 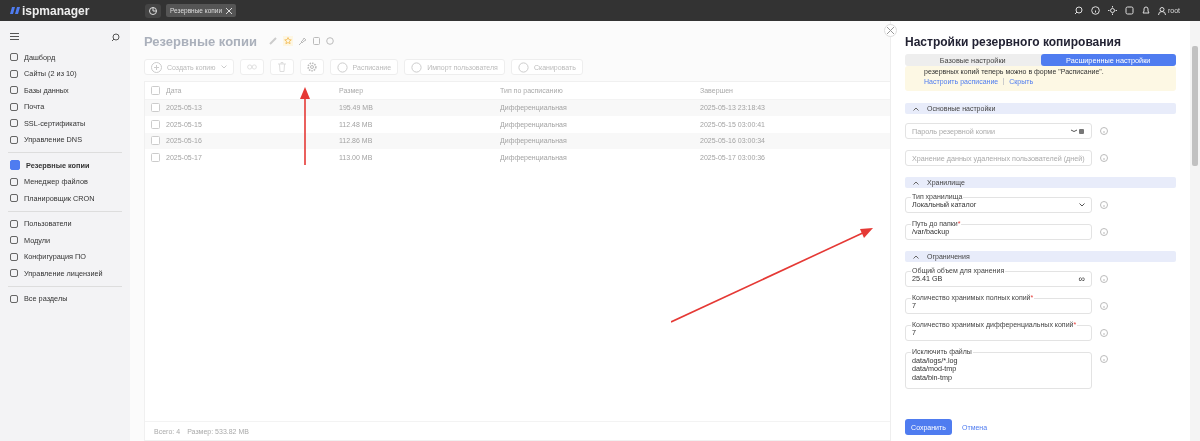 I want to click on scrollbar, so click(x=1195, y=231).